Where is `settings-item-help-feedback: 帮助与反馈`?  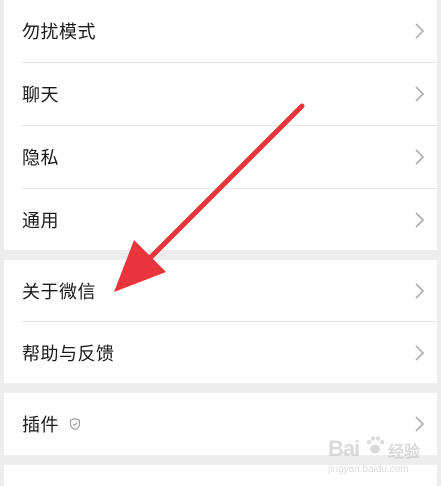 settings-item-help-feedback: 帮助与反馈 is located at coordinates (220, 353).